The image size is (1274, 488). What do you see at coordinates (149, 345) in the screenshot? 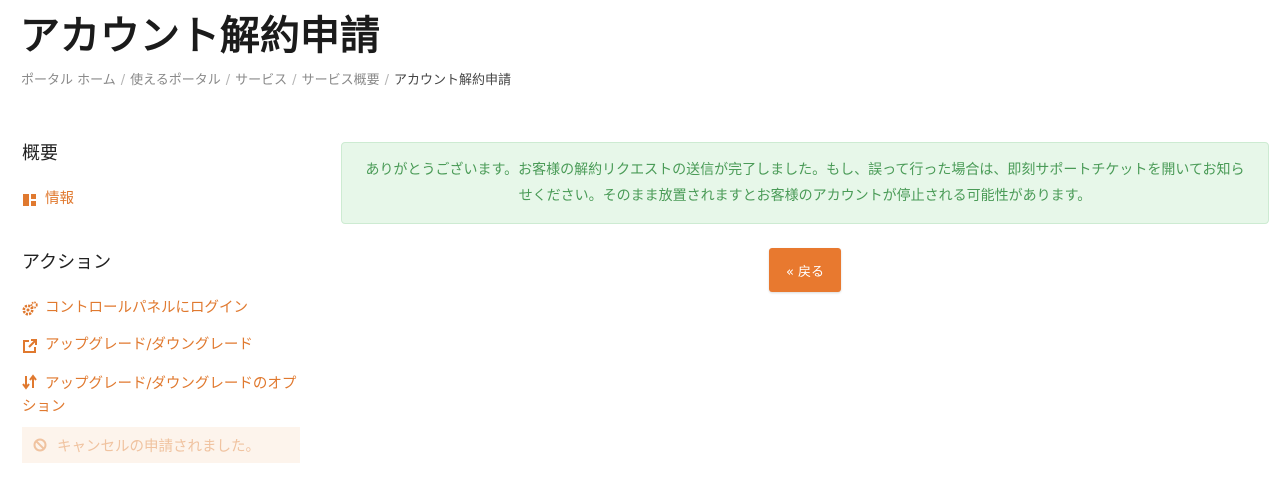
I see `sidebar-item-label: アップグレード/ダウングレード` at bounding box center [149, 345].